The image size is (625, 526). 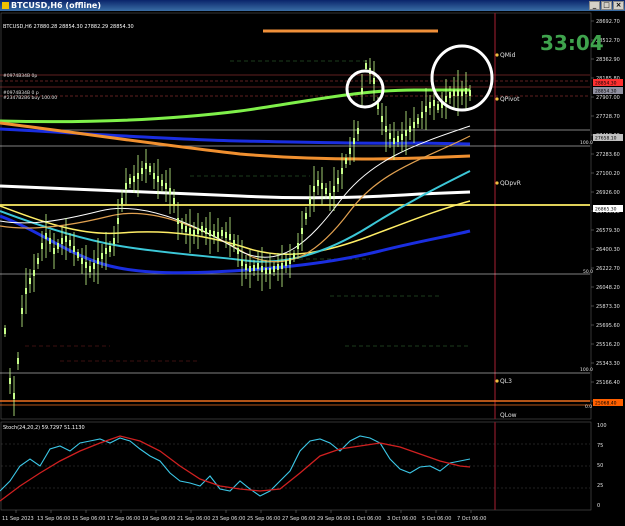 I want to click on price-axis-label: 26222.70, so click(x=608, y=269).